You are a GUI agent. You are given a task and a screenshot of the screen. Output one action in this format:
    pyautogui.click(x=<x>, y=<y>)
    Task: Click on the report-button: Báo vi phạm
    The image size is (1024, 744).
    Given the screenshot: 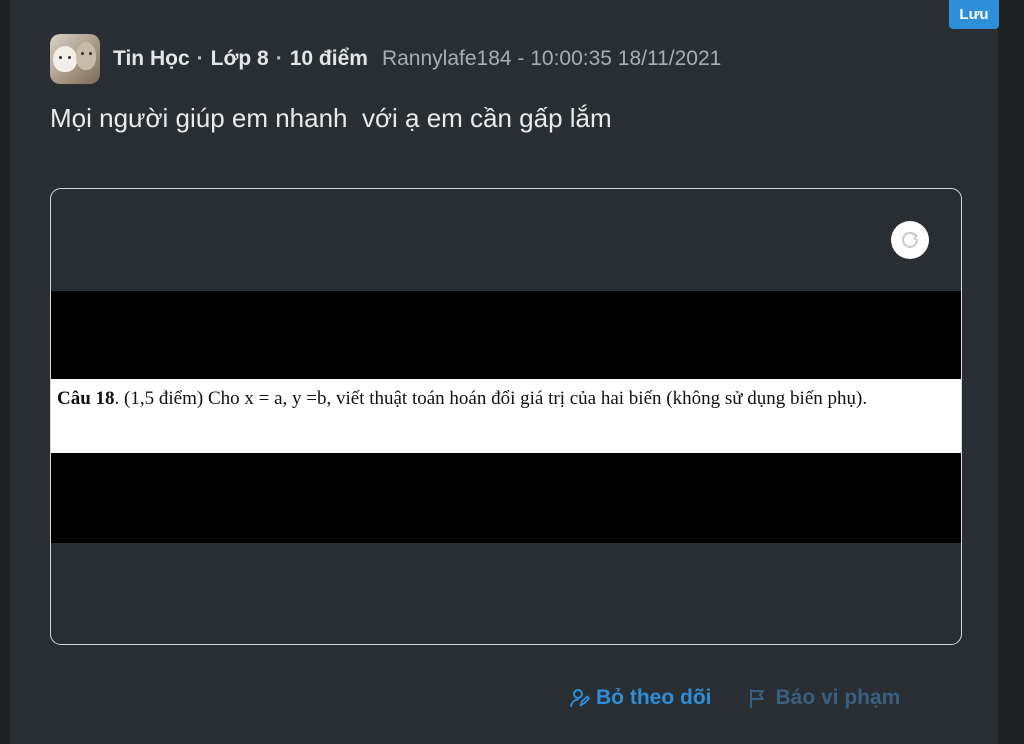 What is the action you would take?
    pyautogui.click(x=823, y=698)
    